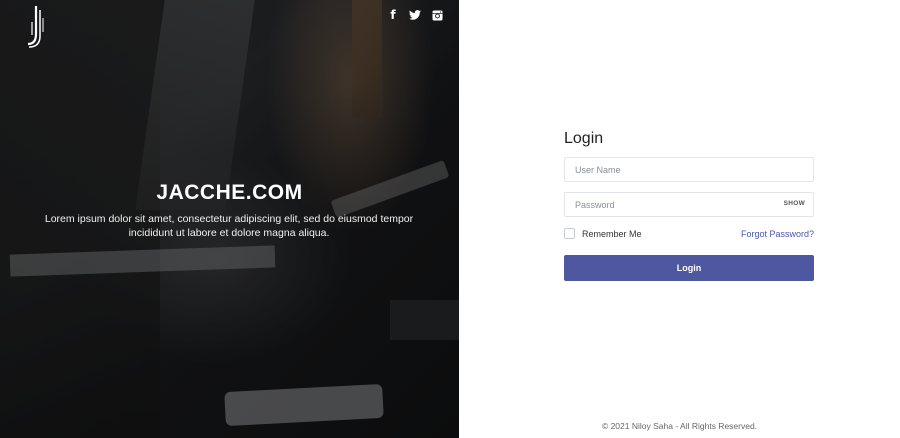 Image resolution: width=900 pixels, height=438 pixels. Describe the element at coordinates (612, 233) in the screenshot. I see `remember-me-label: Remember Me` at that location.